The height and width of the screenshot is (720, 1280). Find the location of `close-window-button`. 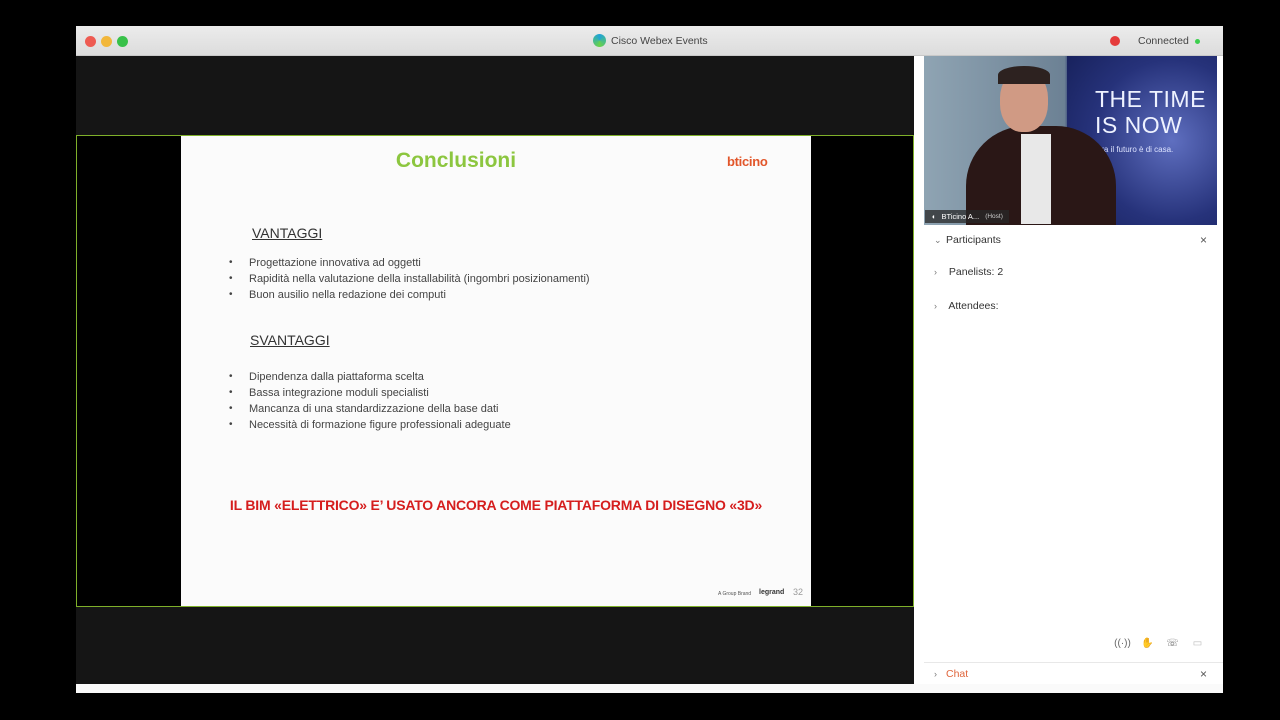

close-window-button is located at coordinates (90, 41).